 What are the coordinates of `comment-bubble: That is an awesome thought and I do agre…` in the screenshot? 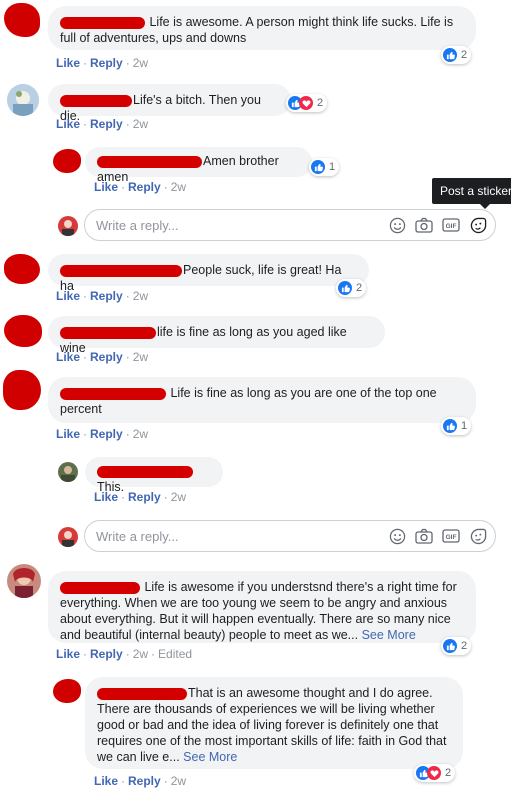 It's located at (274, 723).